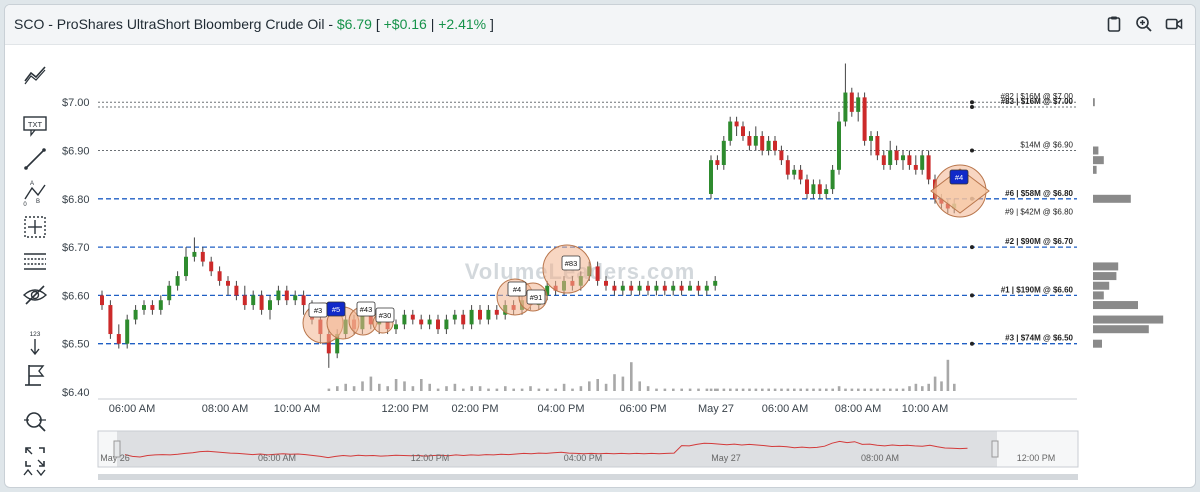 The height and width of the screenshot is (492, 1200). What do you see at coordinates (536, 297) in the screenshot?
I see `trade-marker-label: #91` at bounding box center [536, 297].